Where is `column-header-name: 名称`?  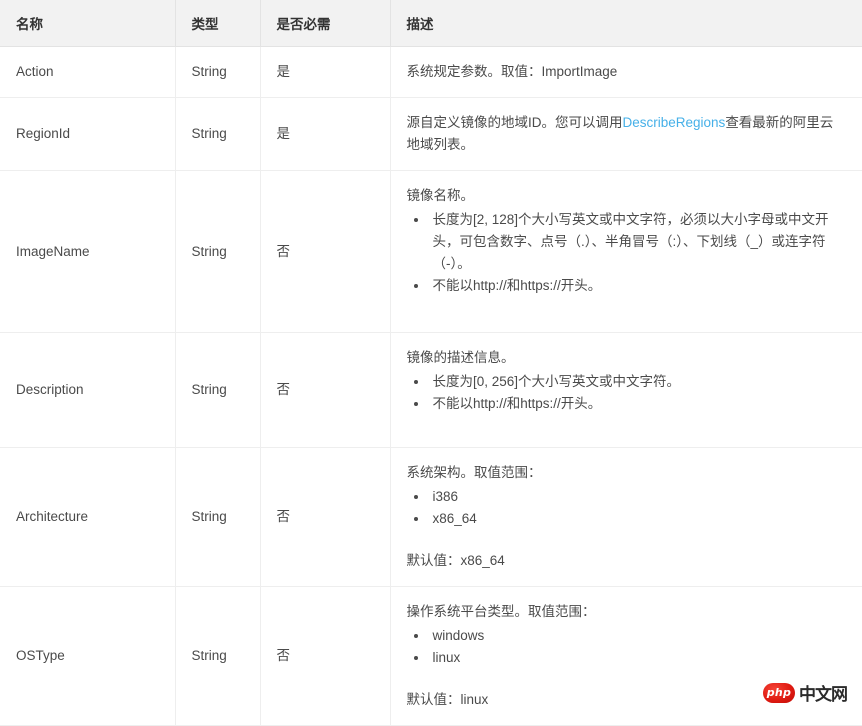 column-header-name: 名称 is located at coordinates (88, 23).